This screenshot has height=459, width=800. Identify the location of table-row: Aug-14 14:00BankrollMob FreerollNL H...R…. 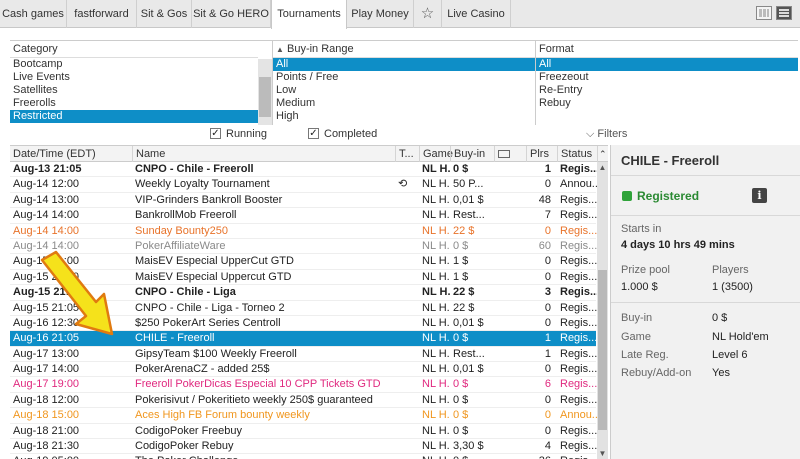
(303, 216).